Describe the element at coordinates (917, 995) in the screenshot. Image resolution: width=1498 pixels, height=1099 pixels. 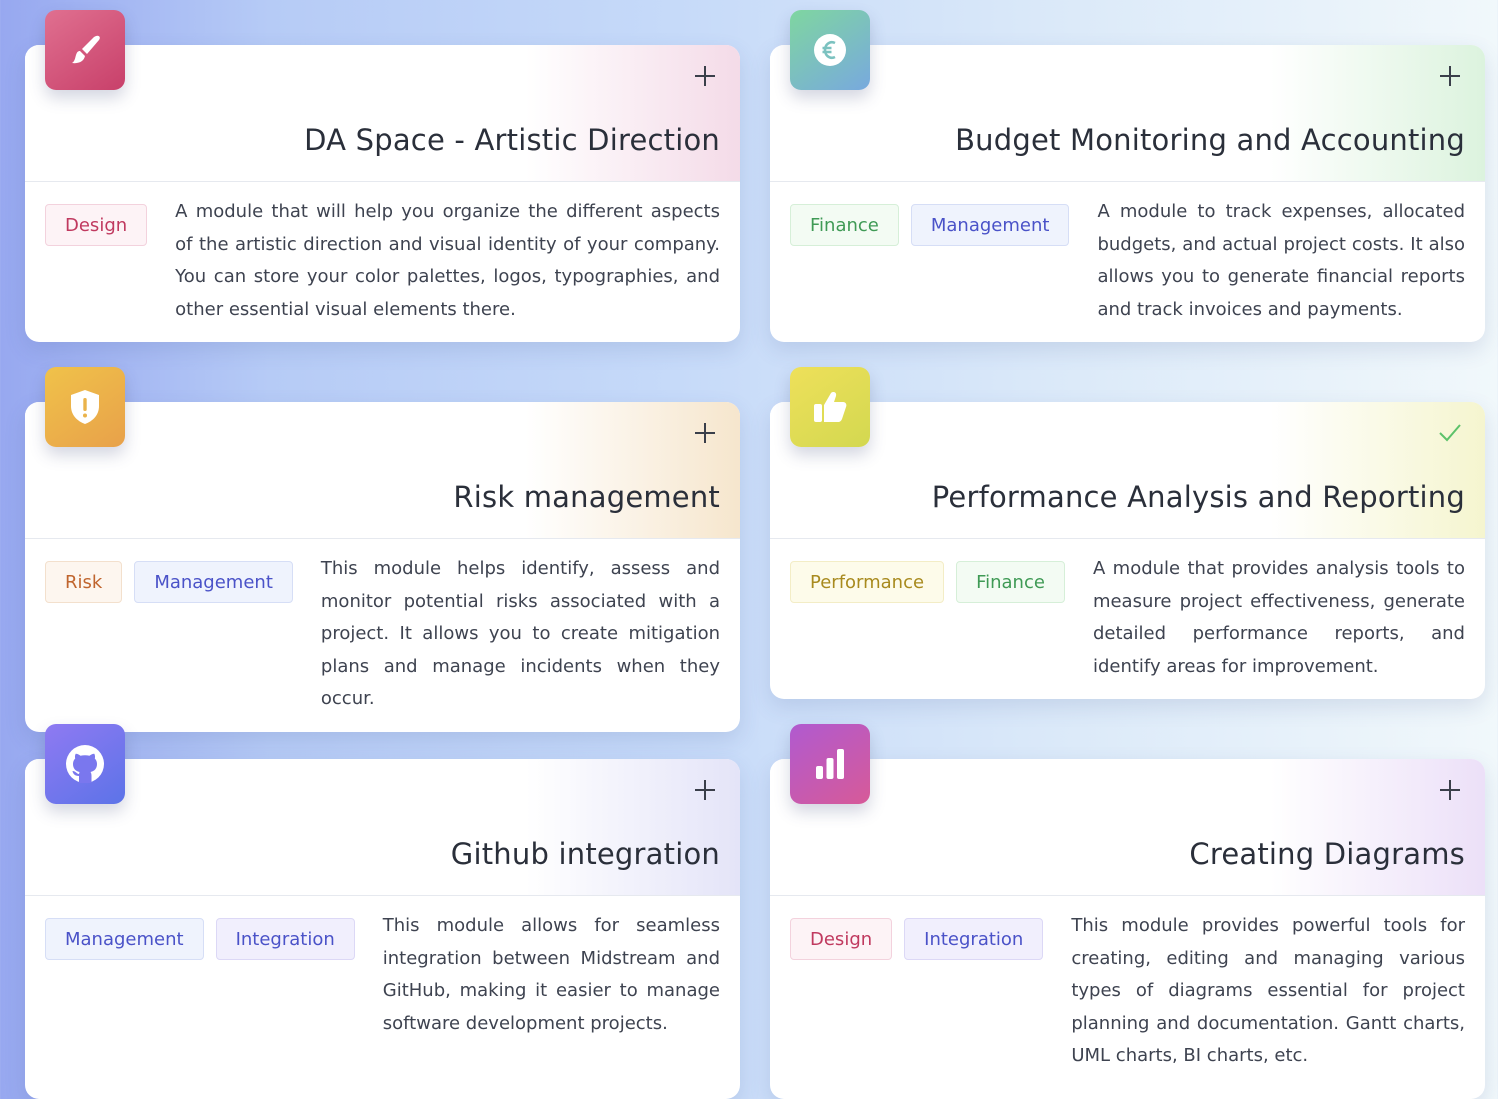
I see `tag-list: Design Integration` at that location.